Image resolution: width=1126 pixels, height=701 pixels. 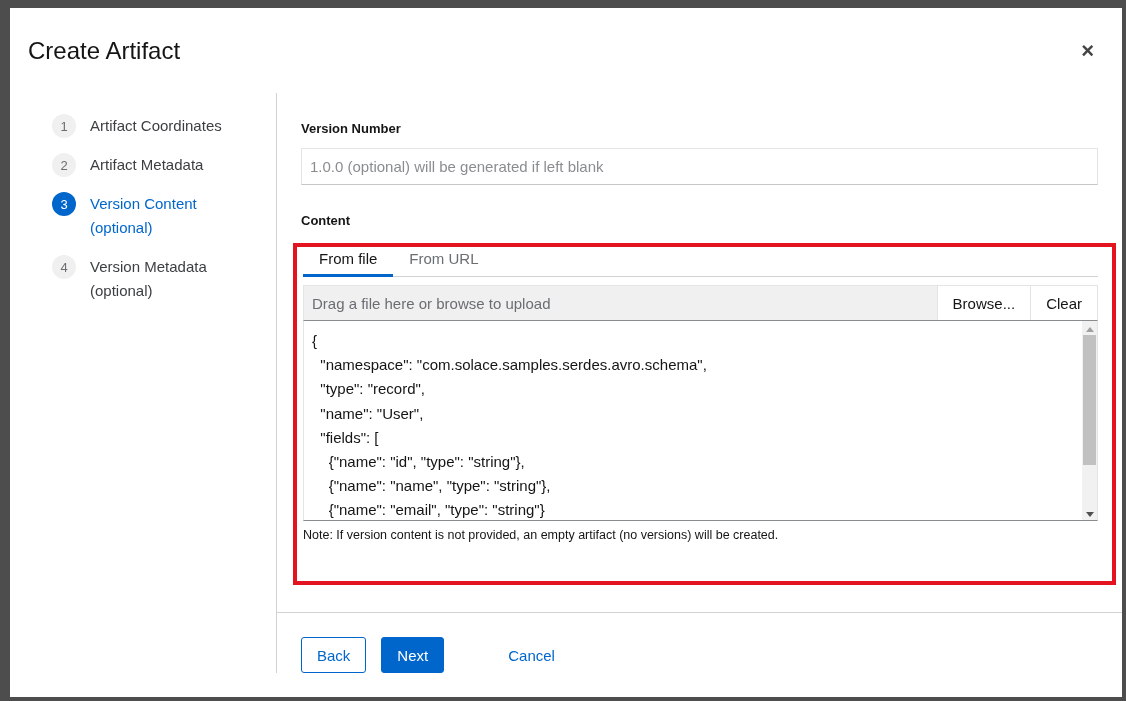 I want to click on close-button: ×, so click(x=1087, y=51).